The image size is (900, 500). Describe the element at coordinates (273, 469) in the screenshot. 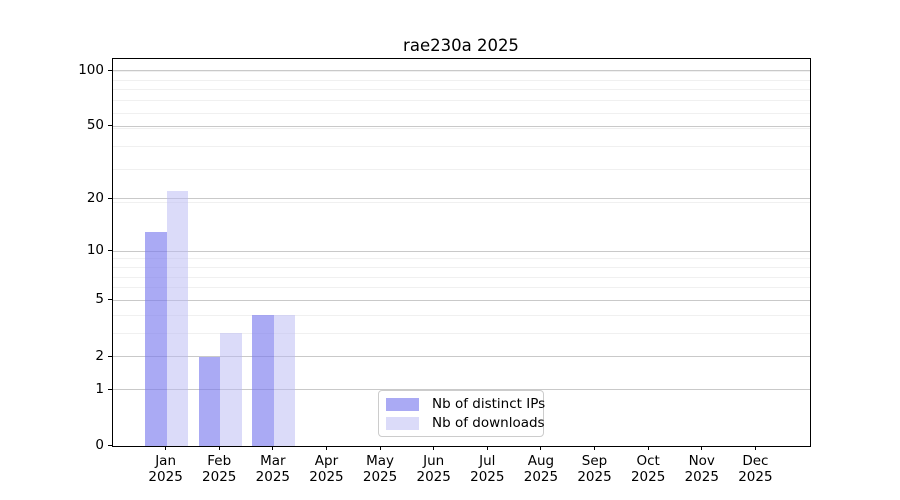

I see `x-tick-label: Mar 2025` at that location.